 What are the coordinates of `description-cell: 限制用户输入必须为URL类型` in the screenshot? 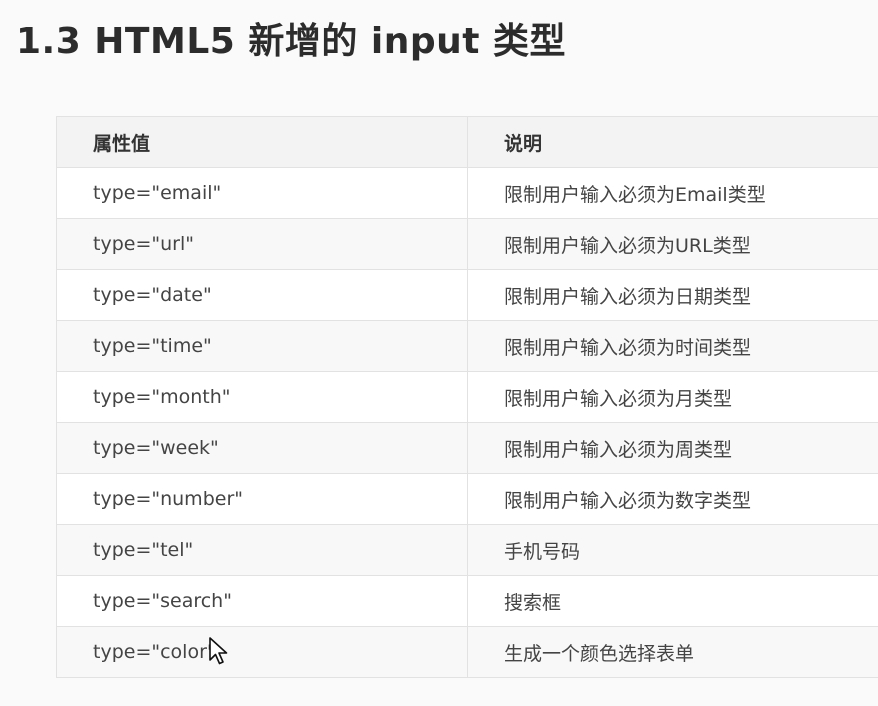 It's located at (672, 244).